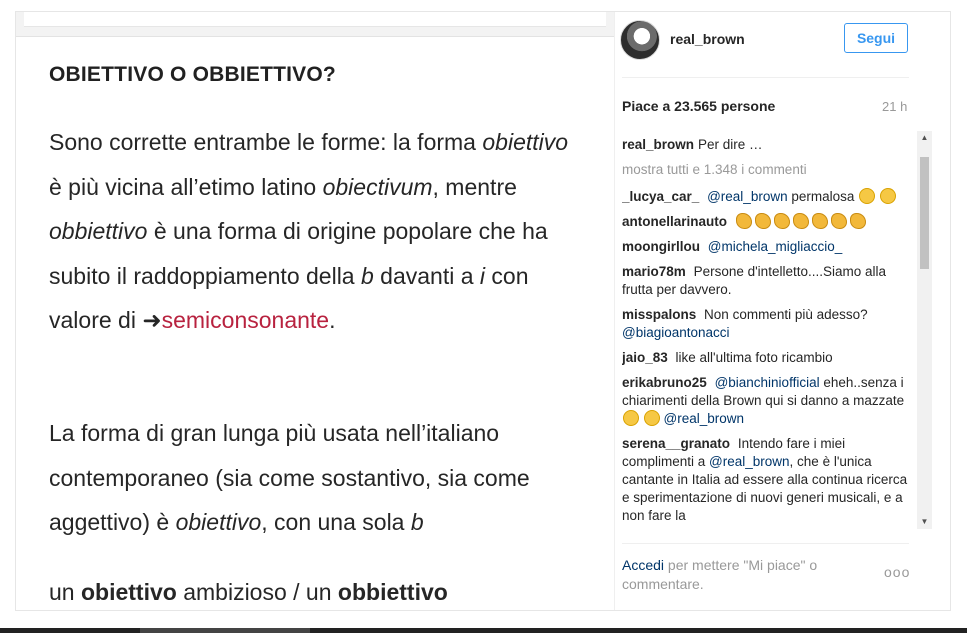  I want to click on post-timestamp: 21 h, so click(894, 106).